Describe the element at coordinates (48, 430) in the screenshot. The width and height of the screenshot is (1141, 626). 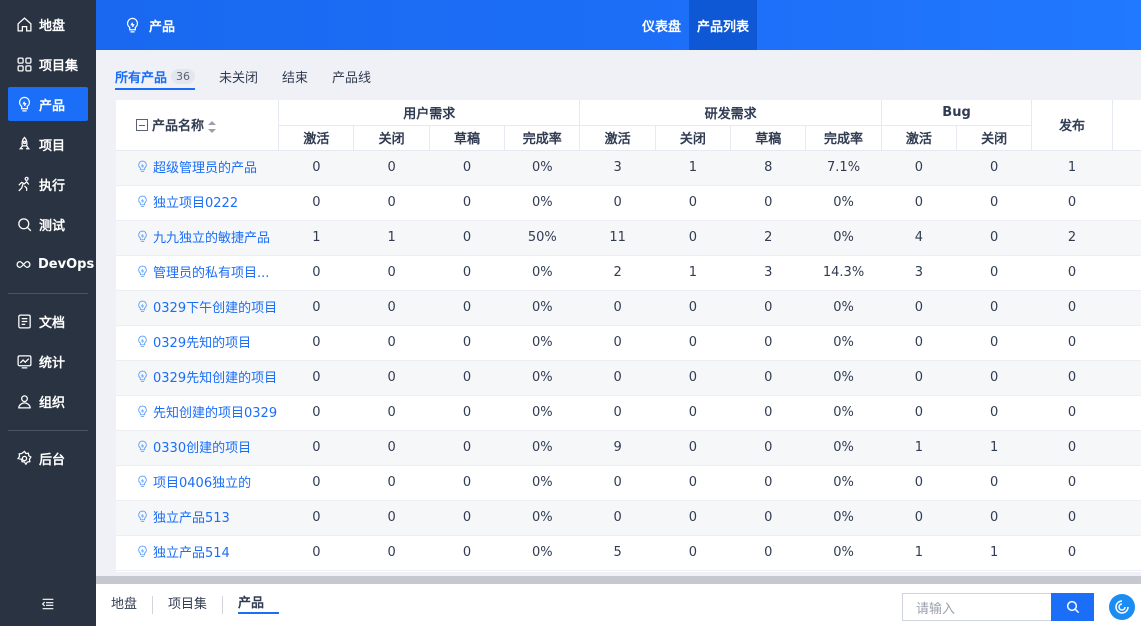
I see `sidebar-divider` at that location.